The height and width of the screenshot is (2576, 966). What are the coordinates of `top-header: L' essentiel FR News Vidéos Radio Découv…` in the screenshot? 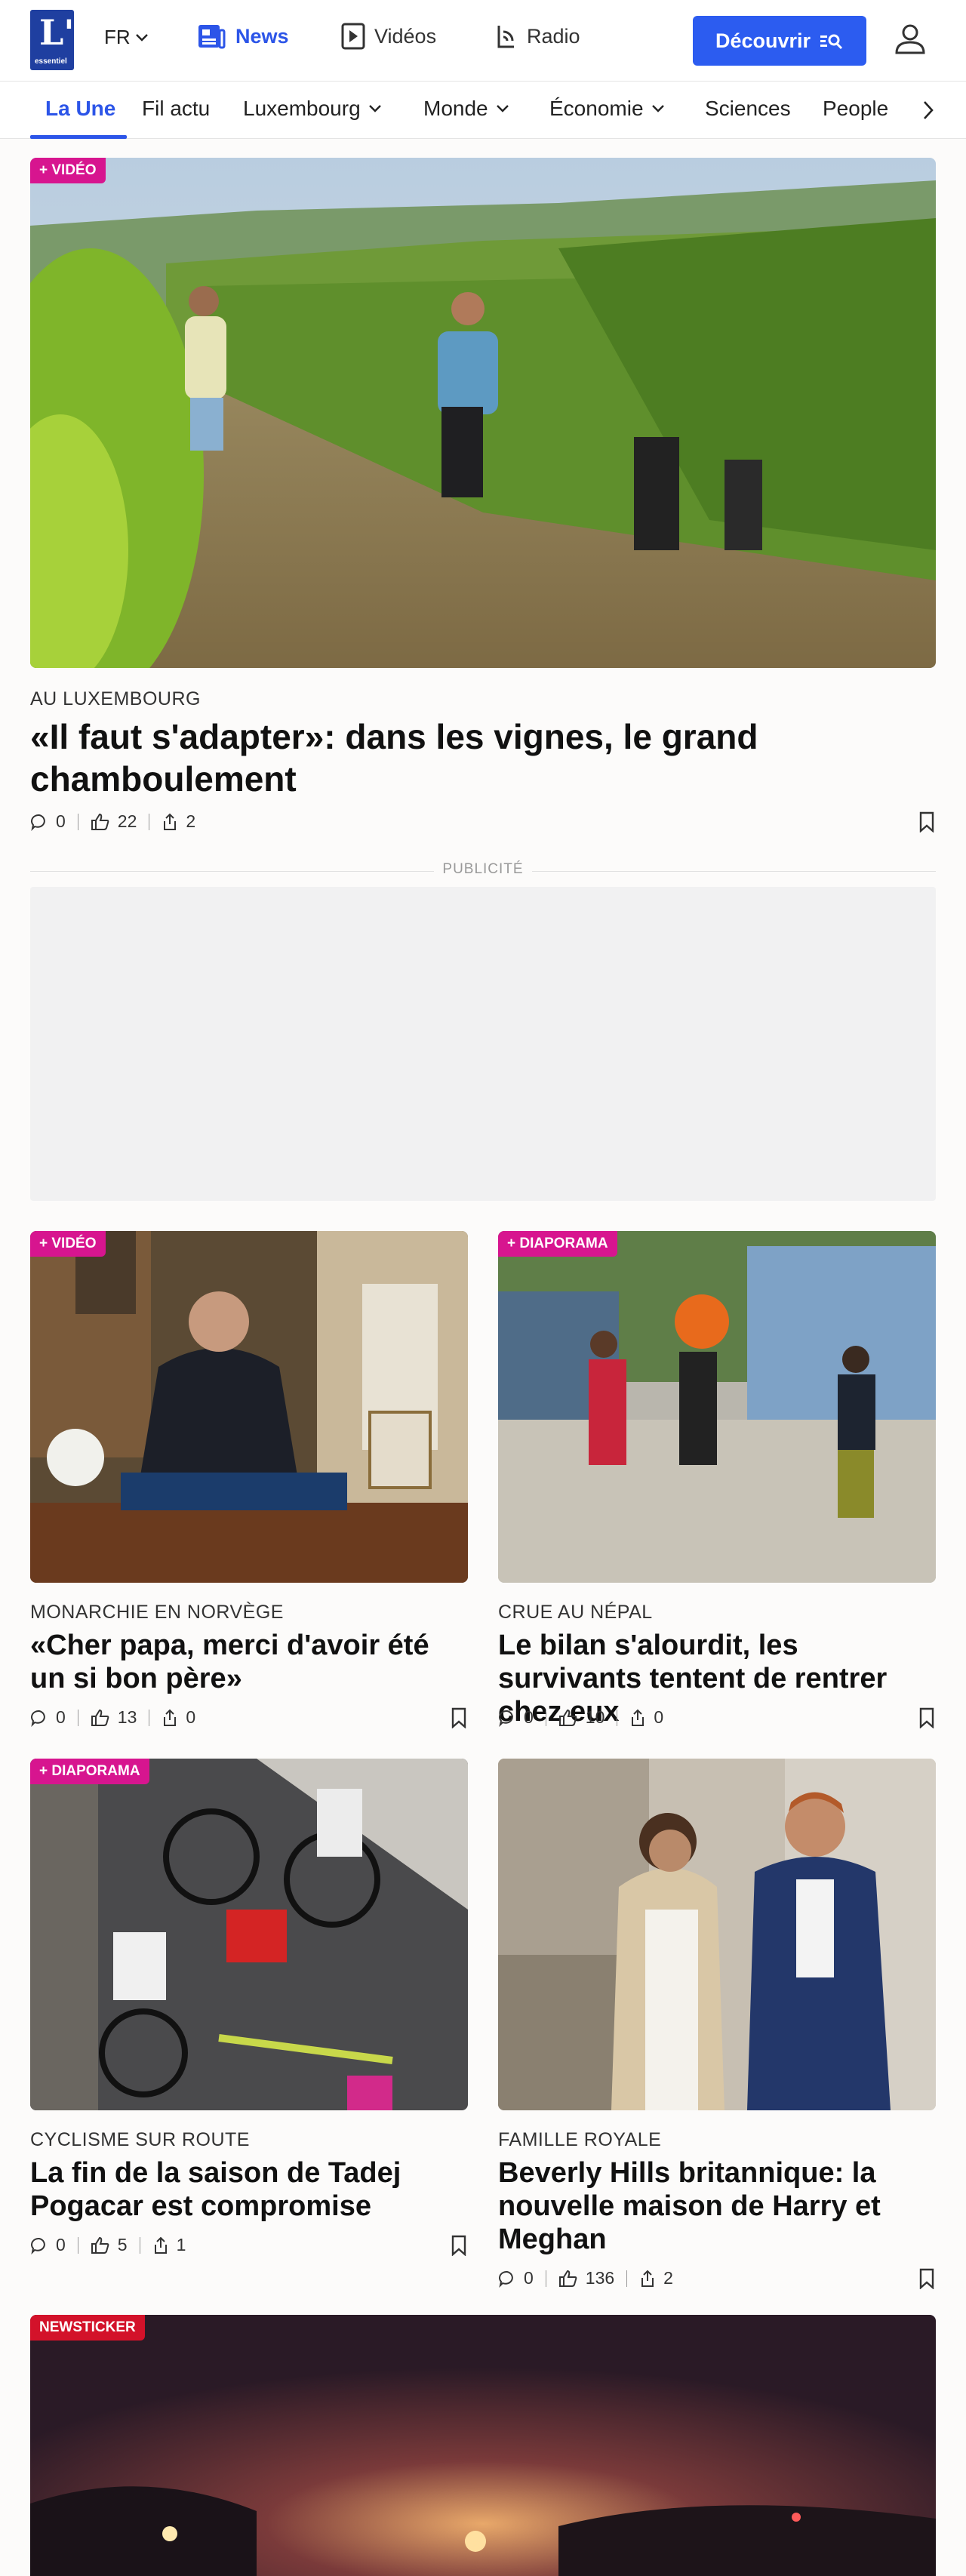 It's located at (483, 40).